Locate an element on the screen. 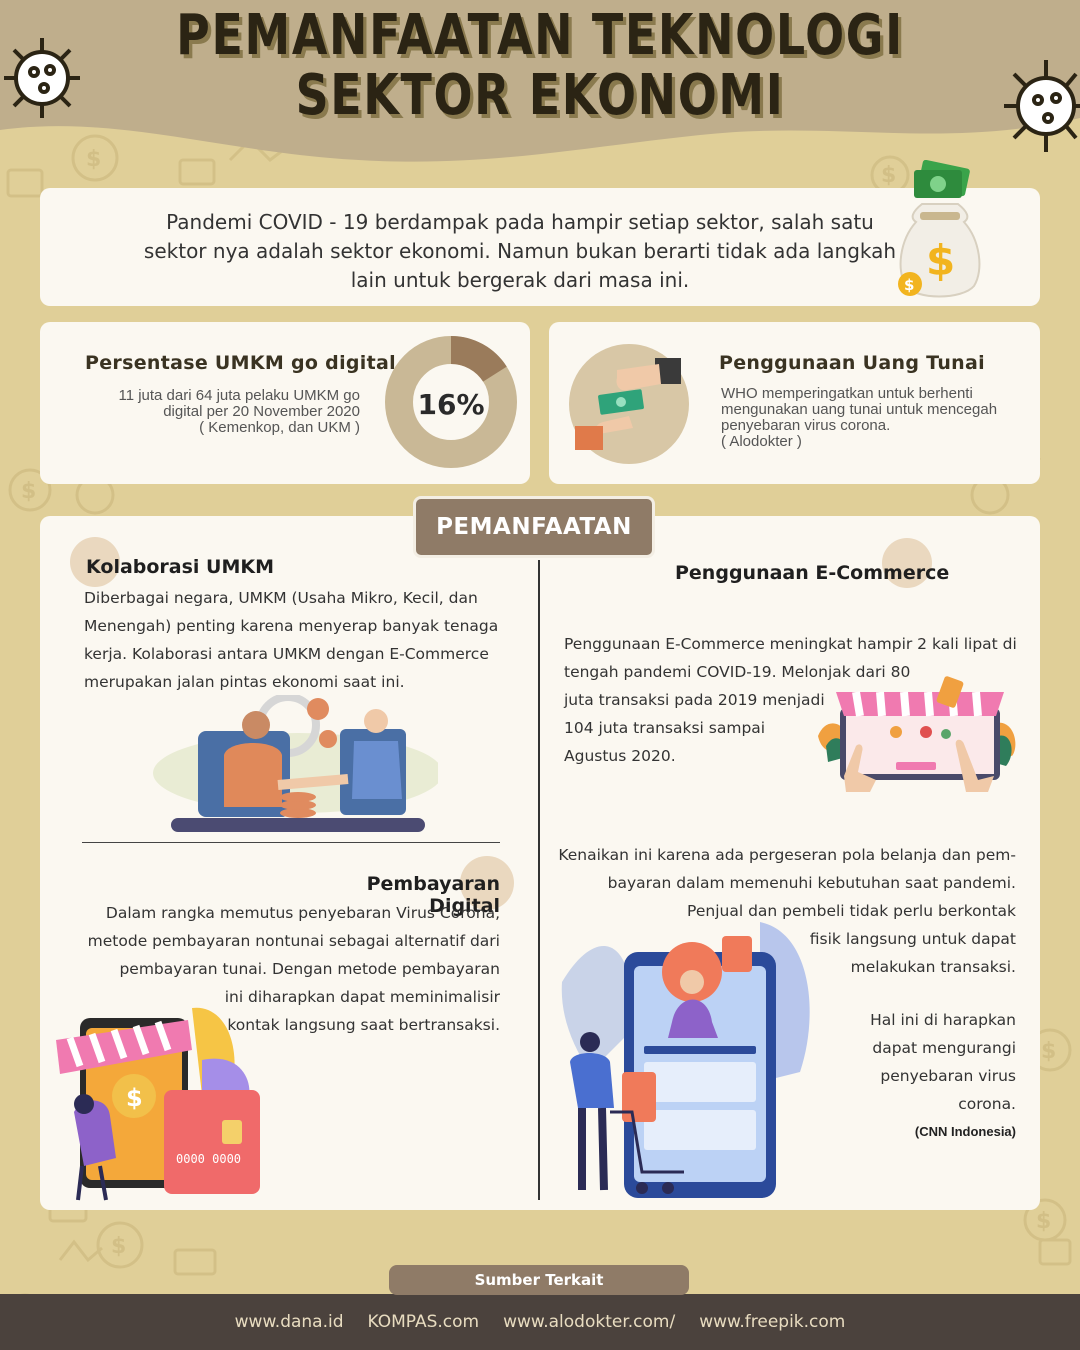 Image resolution: width=1080 pixels, height=1350 pixels. pemanfaatan-tab: PEMANFAATAN is located at coordinates (534, 527).